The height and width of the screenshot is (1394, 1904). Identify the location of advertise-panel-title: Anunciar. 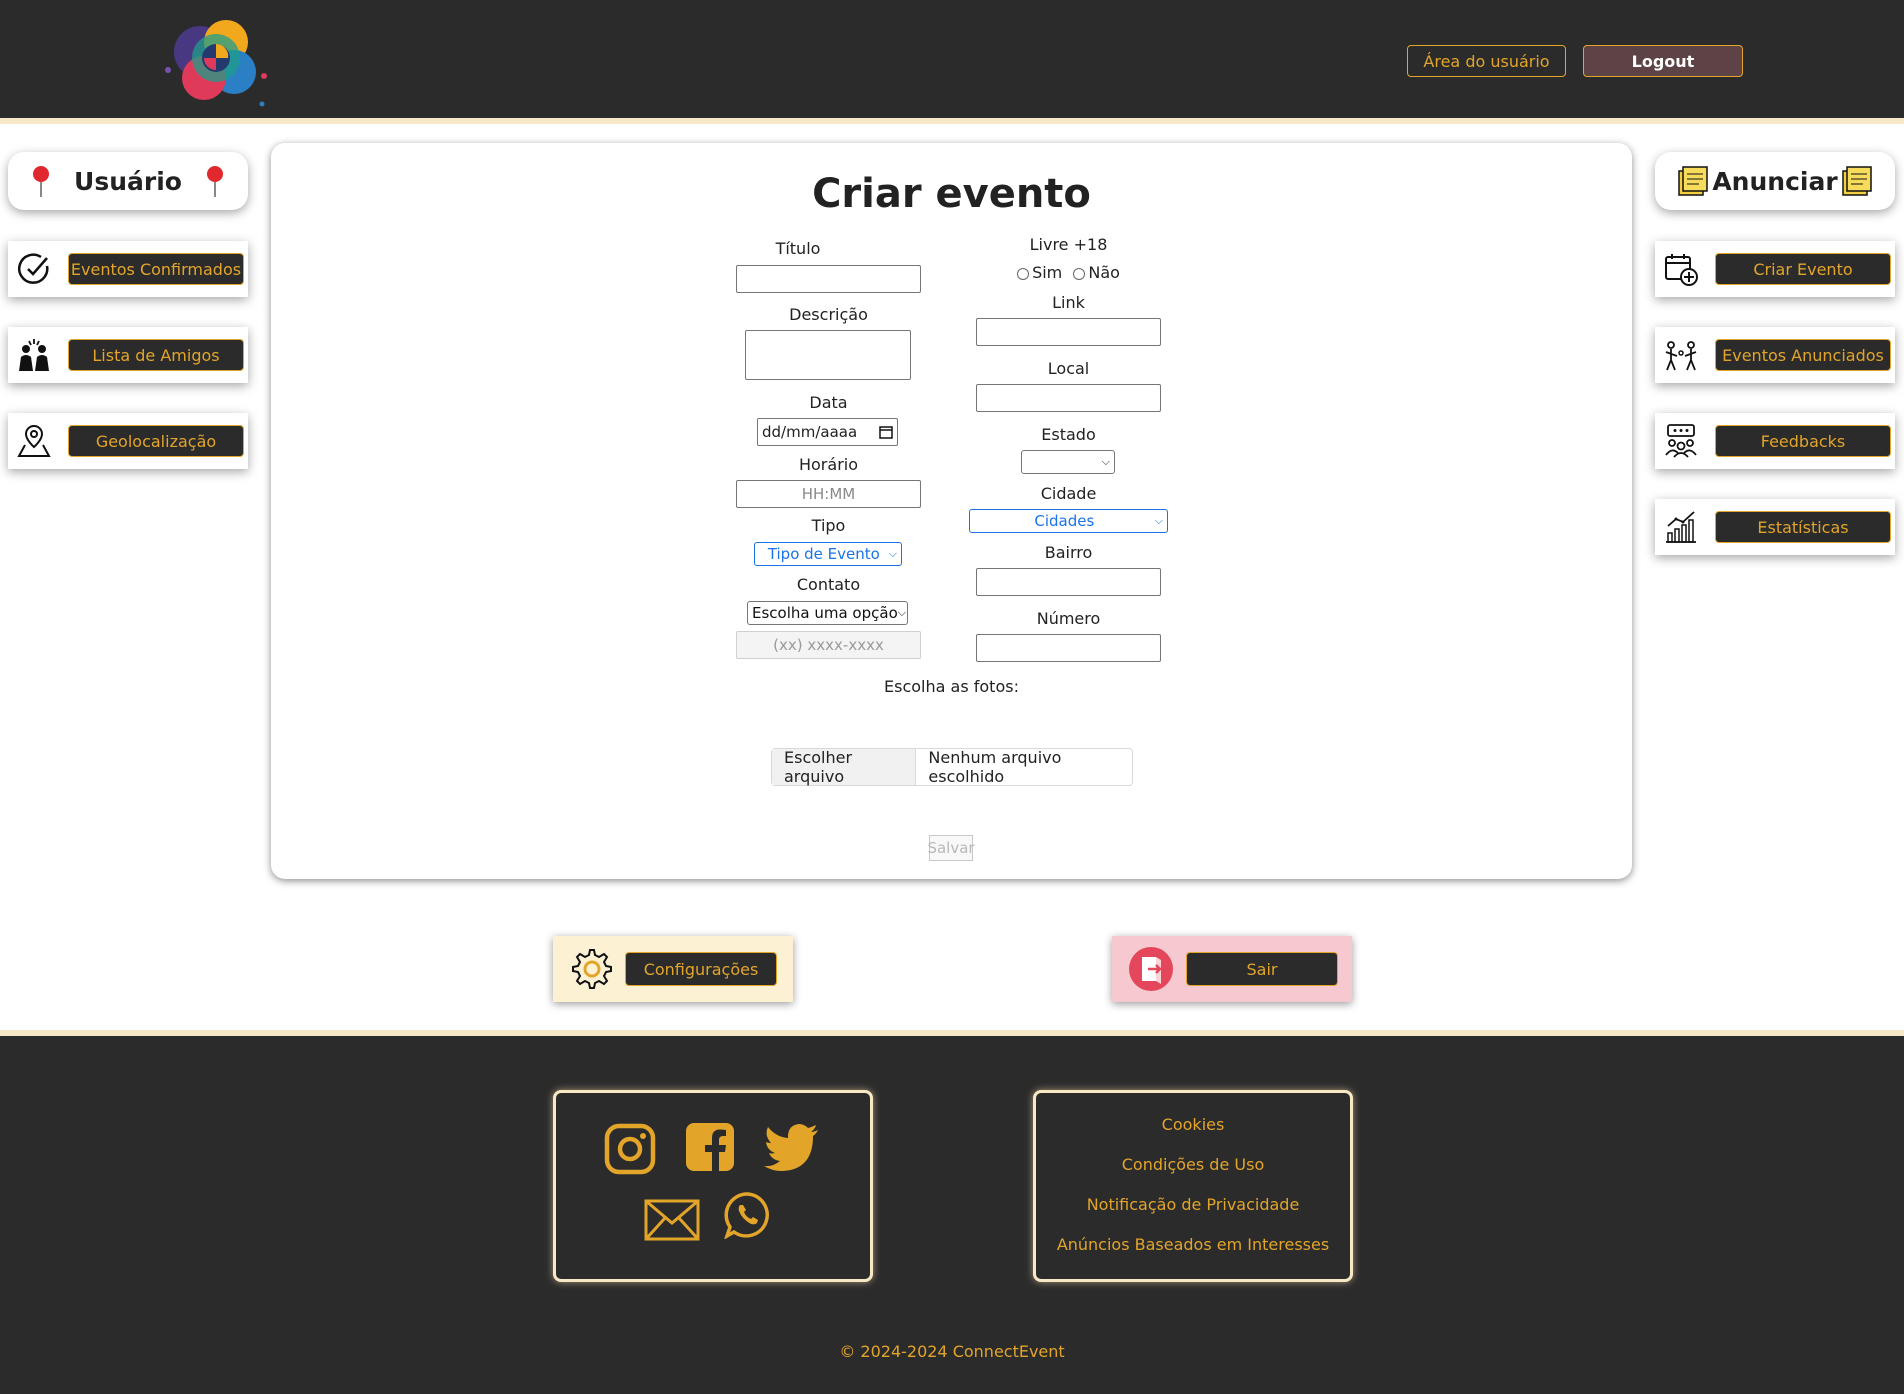
(1775, 181).